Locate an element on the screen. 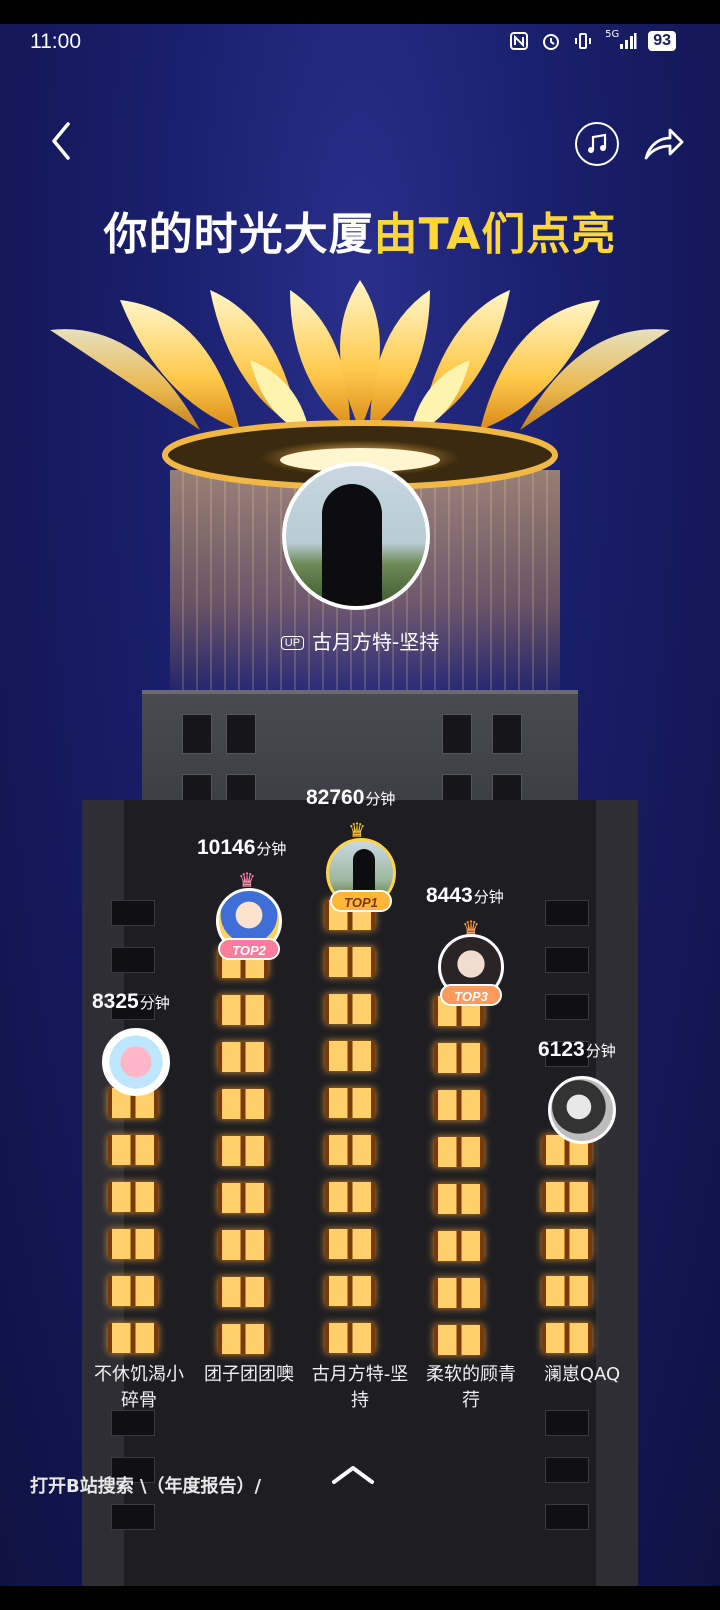 This screenshot has height=1610, width=720. top-uploader-label: UP 古月方特-坚持 is located at coordinates (360, 640).